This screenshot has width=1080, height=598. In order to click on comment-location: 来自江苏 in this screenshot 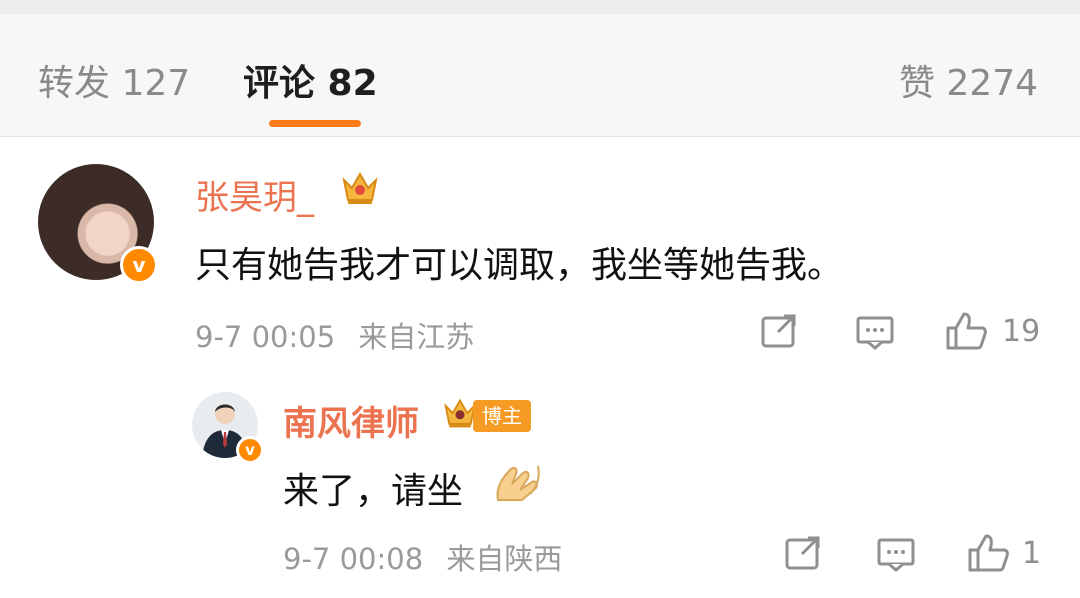, I will do `click(416, 337)`.